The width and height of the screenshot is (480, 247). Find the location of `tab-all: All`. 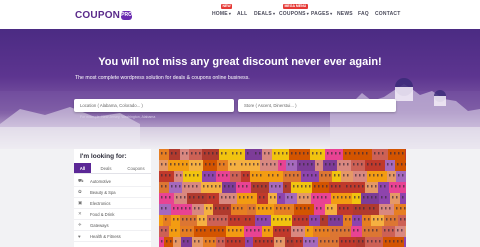

tab-all: All is located at coordinates (82, 168).